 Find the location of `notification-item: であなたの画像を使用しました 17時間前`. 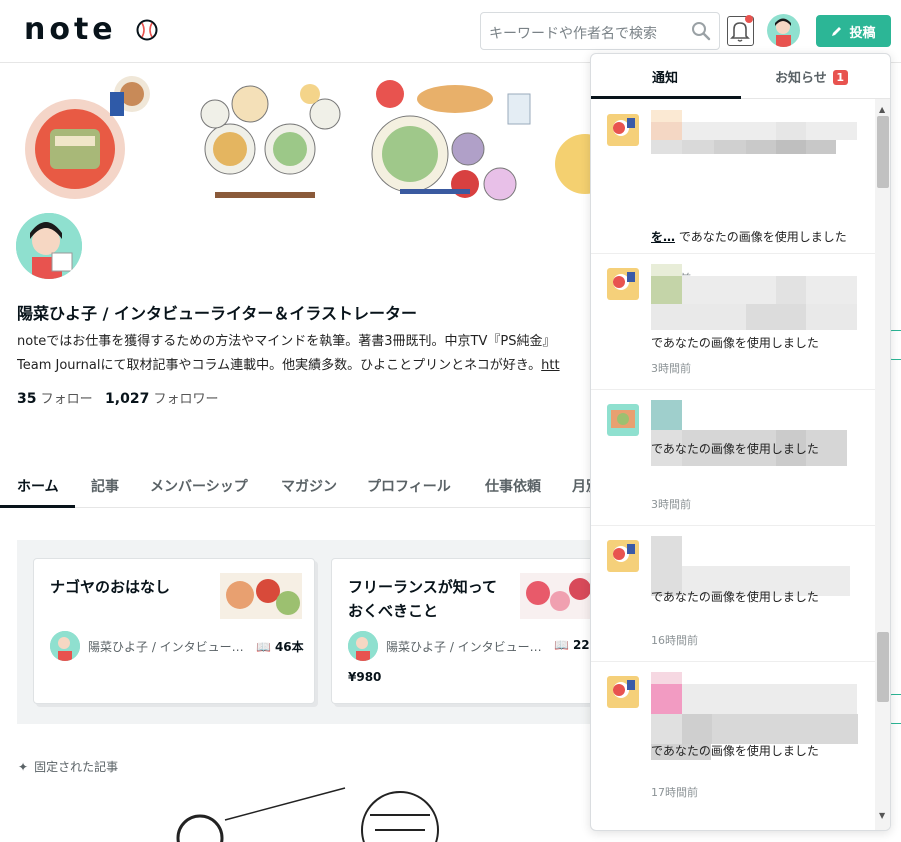

notification-item: であなたの画像を使用しました 17時間前 is located at coordinates (733, 746).